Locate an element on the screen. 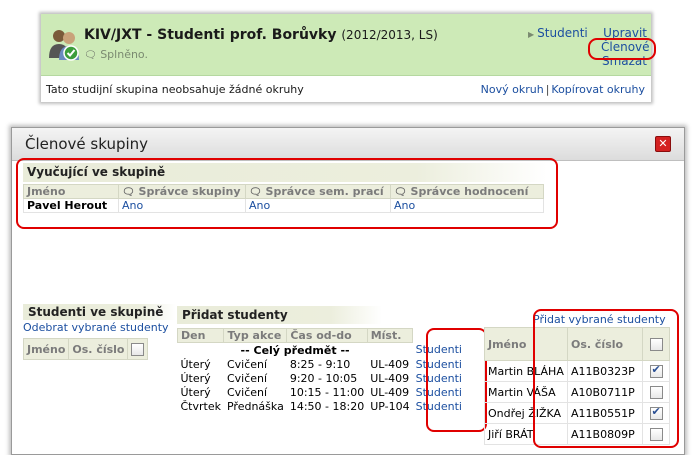 This screenshot has height=455, width=695. copy-topics-link: Kopírovat okruhy is located at coordinates (598, 89).